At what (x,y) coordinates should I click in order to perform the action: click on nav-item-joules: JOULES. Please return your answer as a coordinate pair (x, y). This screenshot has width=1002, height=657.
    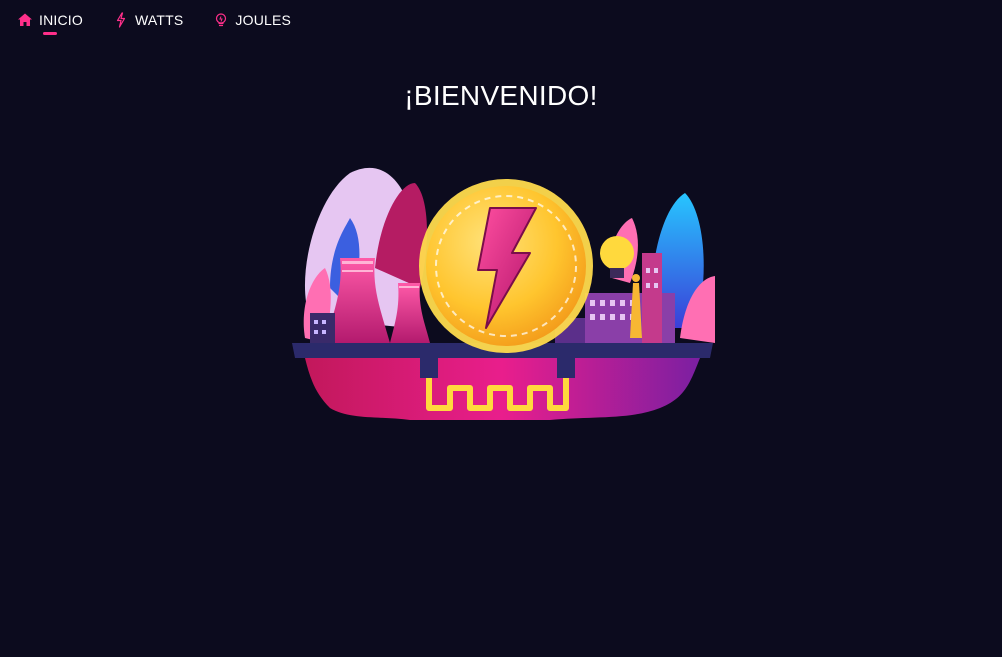
    Looking at the image, I should click on (252, 20).